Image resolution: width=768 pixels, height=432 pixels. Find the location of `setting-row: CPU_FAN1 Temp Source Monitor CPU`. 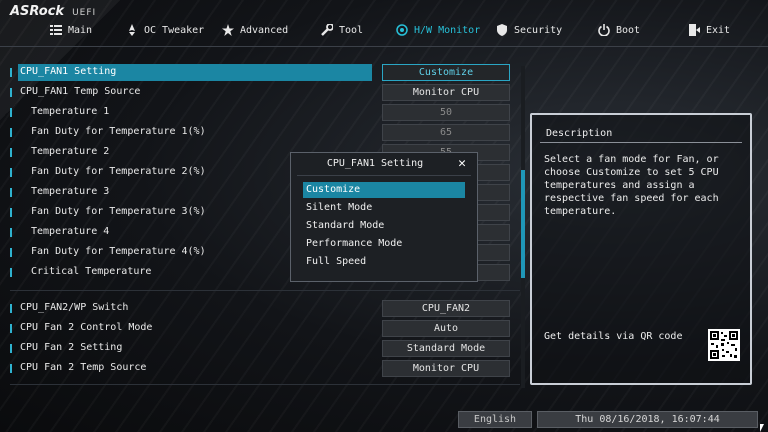

setting-row: CPU_FAN1 Temp Source Monitor CPU is located at coordinates (265, 93).